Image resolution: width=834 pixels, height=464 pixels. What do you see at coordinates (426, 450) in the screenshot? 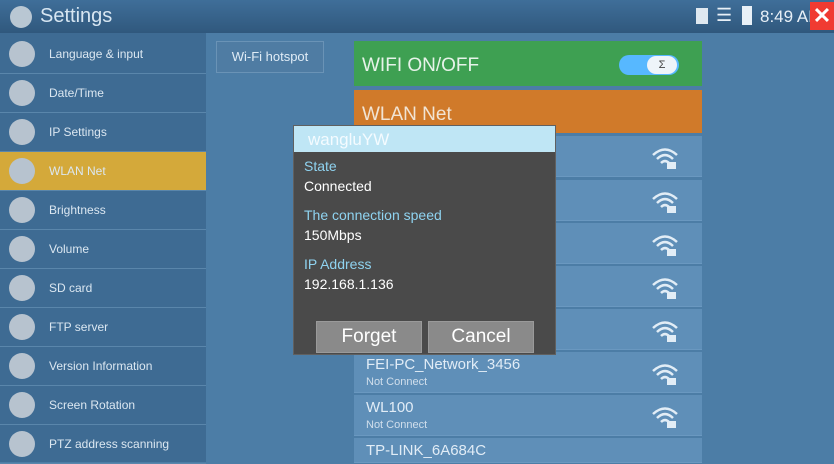
I see `network-name: TP-LINK_6A684C` at bounding box center [426, 450].